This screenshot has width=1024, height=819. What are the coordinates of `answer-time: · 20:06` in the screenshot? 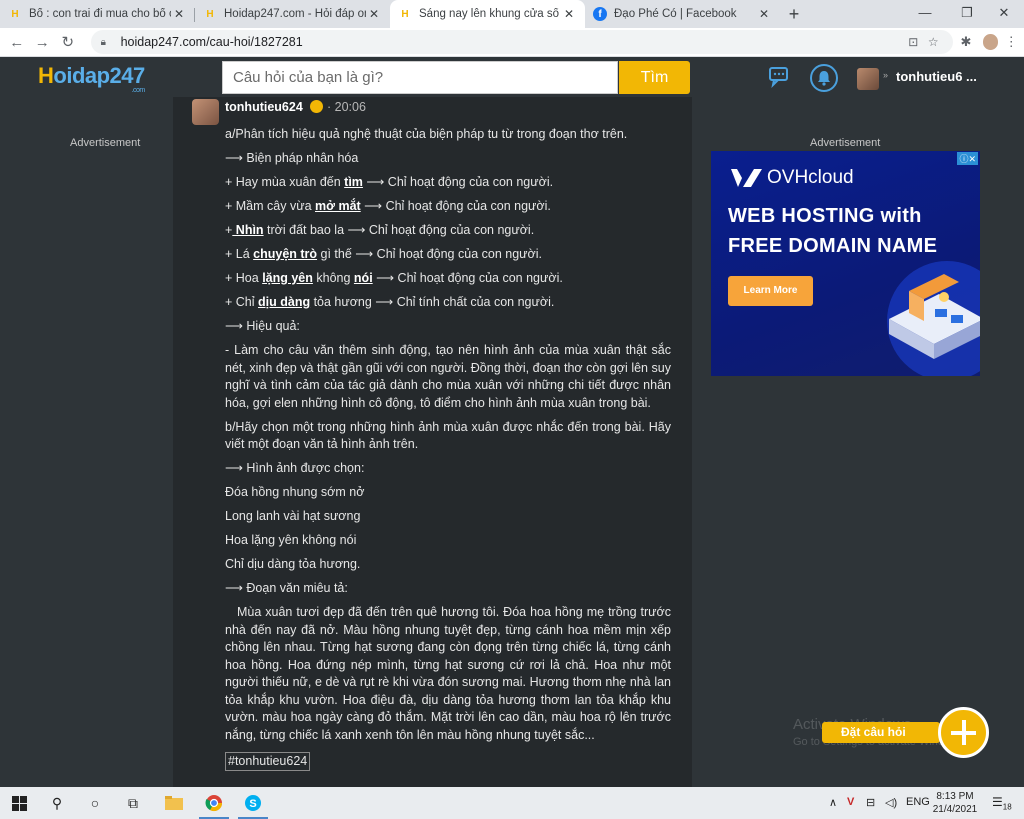 It's located at (346, 107).